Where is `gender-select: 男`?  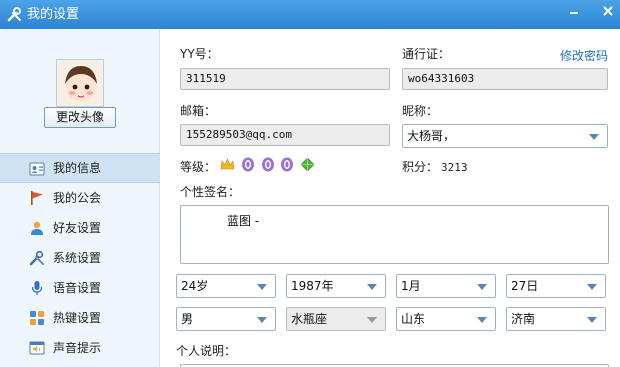 gender-select: 男 is located at coordinates (226, 319).